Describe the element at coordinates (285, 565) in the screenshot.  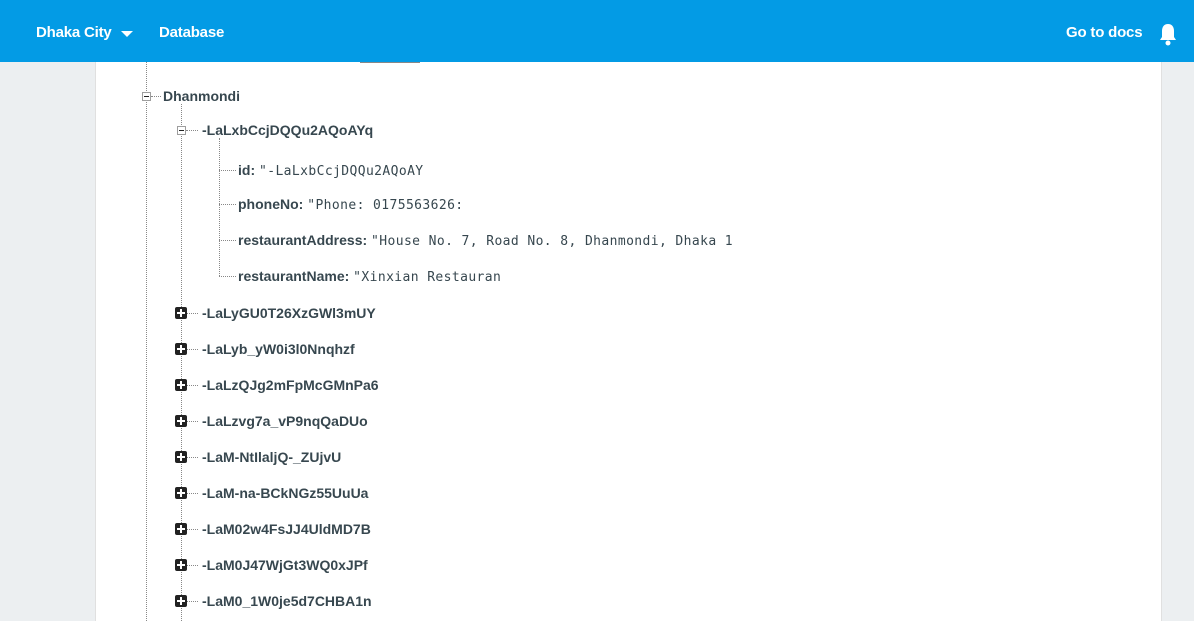
I see `tree-node-key: -LaM0J47WjGt3WQ0xJPf` at that location.